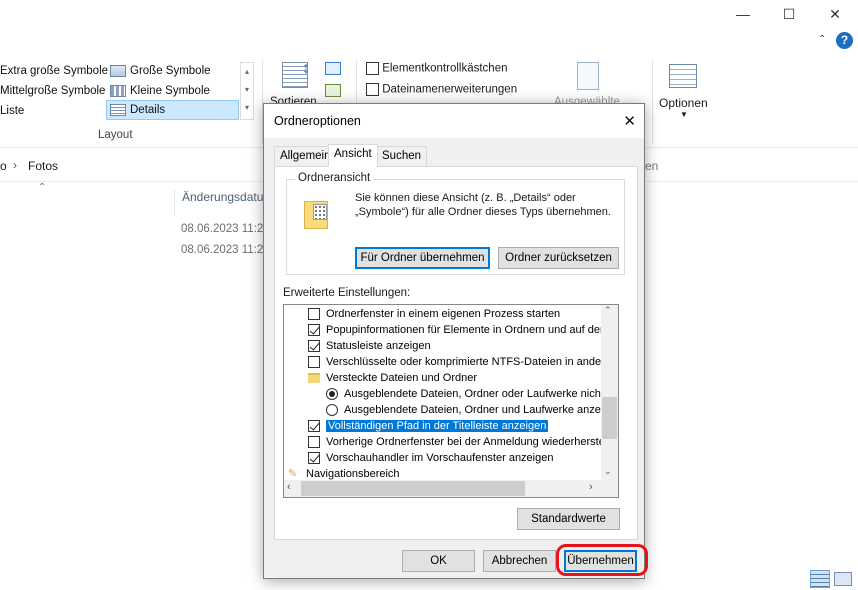  I want to click on tab-ansicht: Ansicht, so click(353, 155).